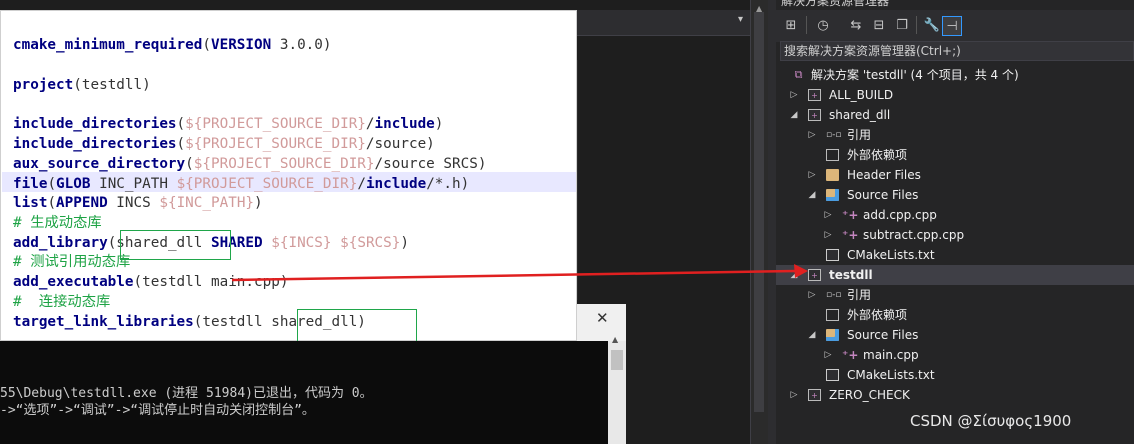 Image resolution: width=1134 pixels, height=444 pixels. Describe the element at coordinates (884, 175) in the screenshot. I see `tree-item-label: Header Files` at that location.